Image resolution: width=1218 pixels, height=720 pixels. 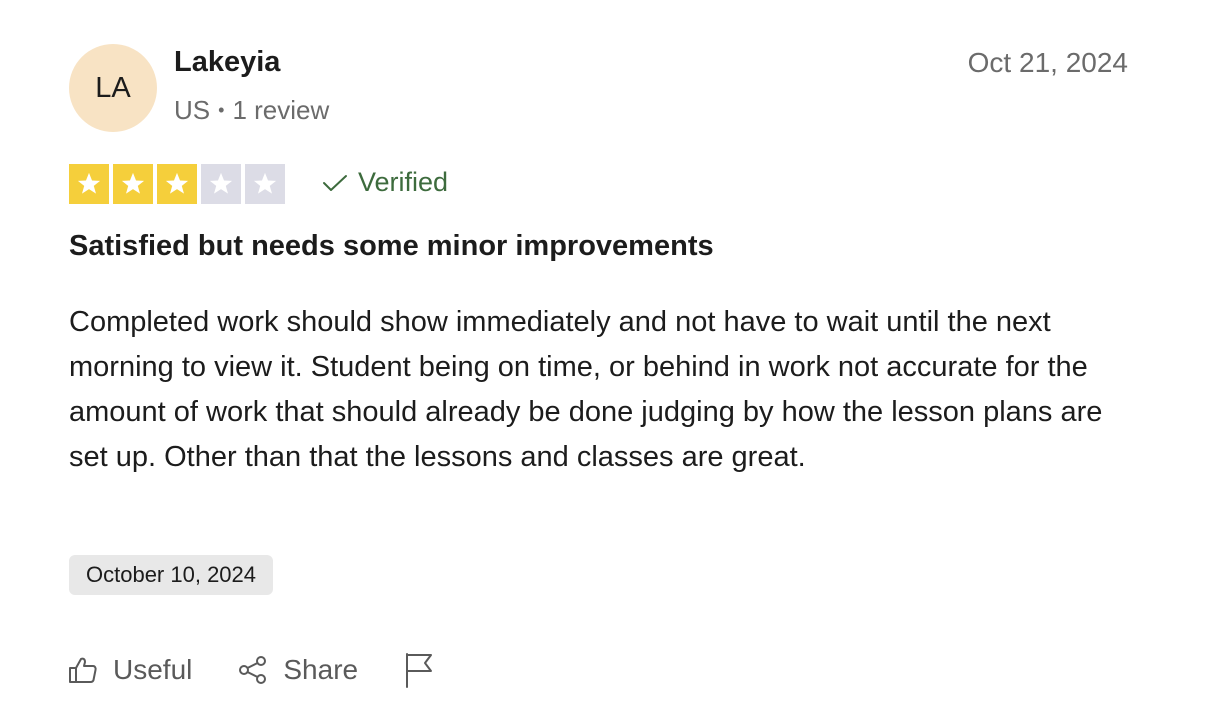 I want to click on star-rating, so click(x=177, y=184).